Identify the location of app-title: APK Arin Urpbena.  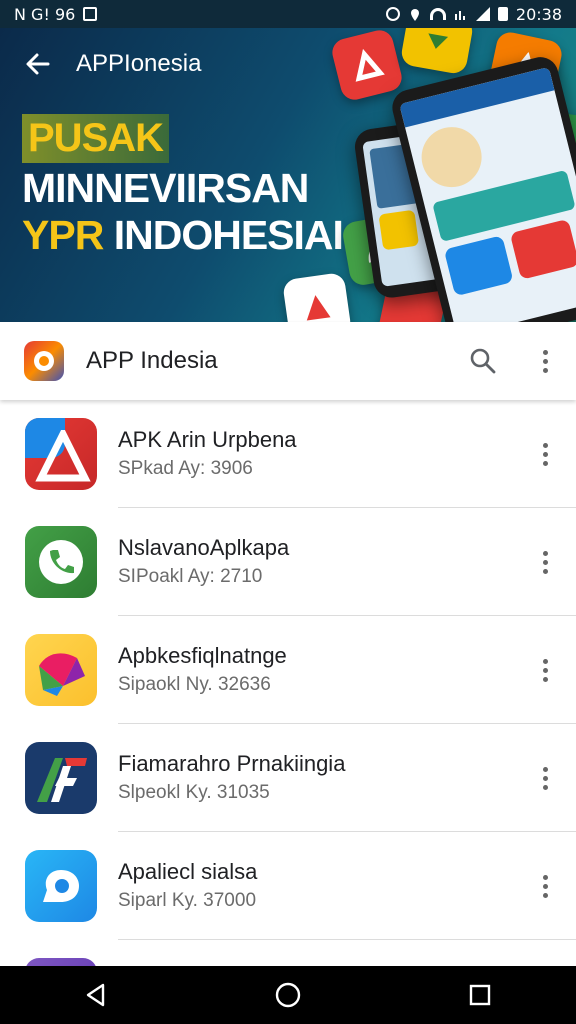
(207, 439).